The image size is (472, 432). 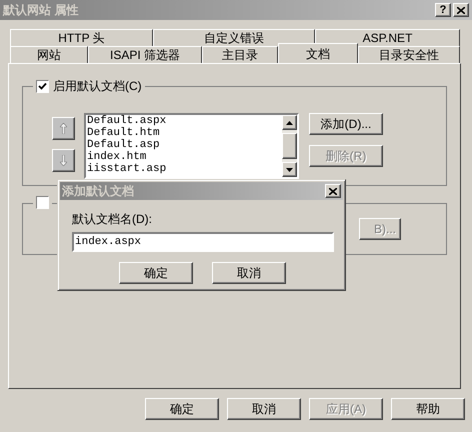 What do you see at coordinates (184, 169) in the screenshot?
I see `list-item: iisstart.asp` at bounding box center [184, 169].